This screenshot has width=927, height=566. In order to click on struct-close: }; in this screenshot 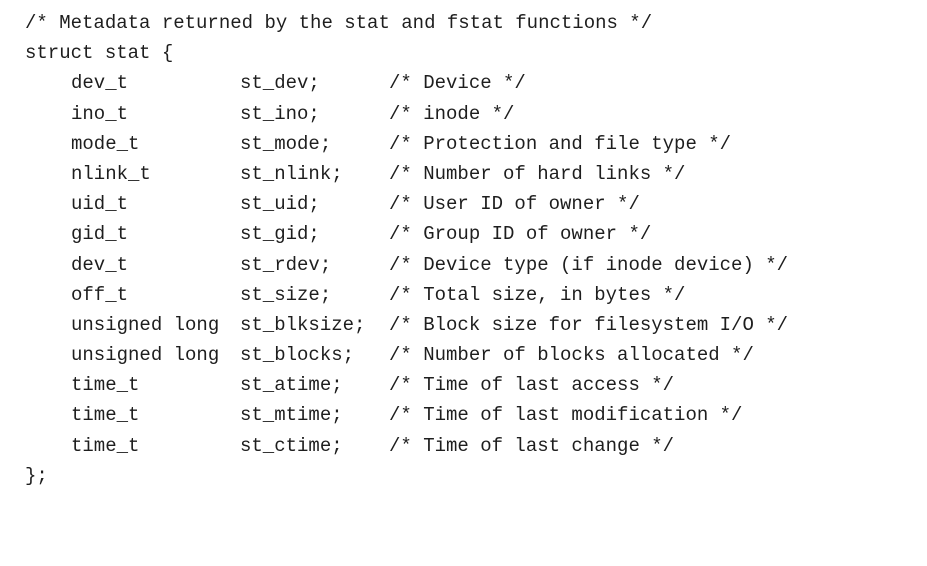, I will do `click(36, 475)`.